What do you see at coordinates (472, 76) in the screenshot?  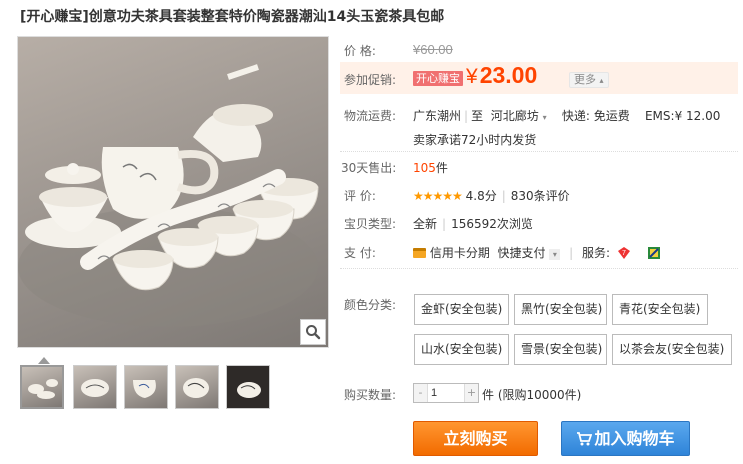 I see `promo-price-currency: ¥` at bounding box center [472, 76].